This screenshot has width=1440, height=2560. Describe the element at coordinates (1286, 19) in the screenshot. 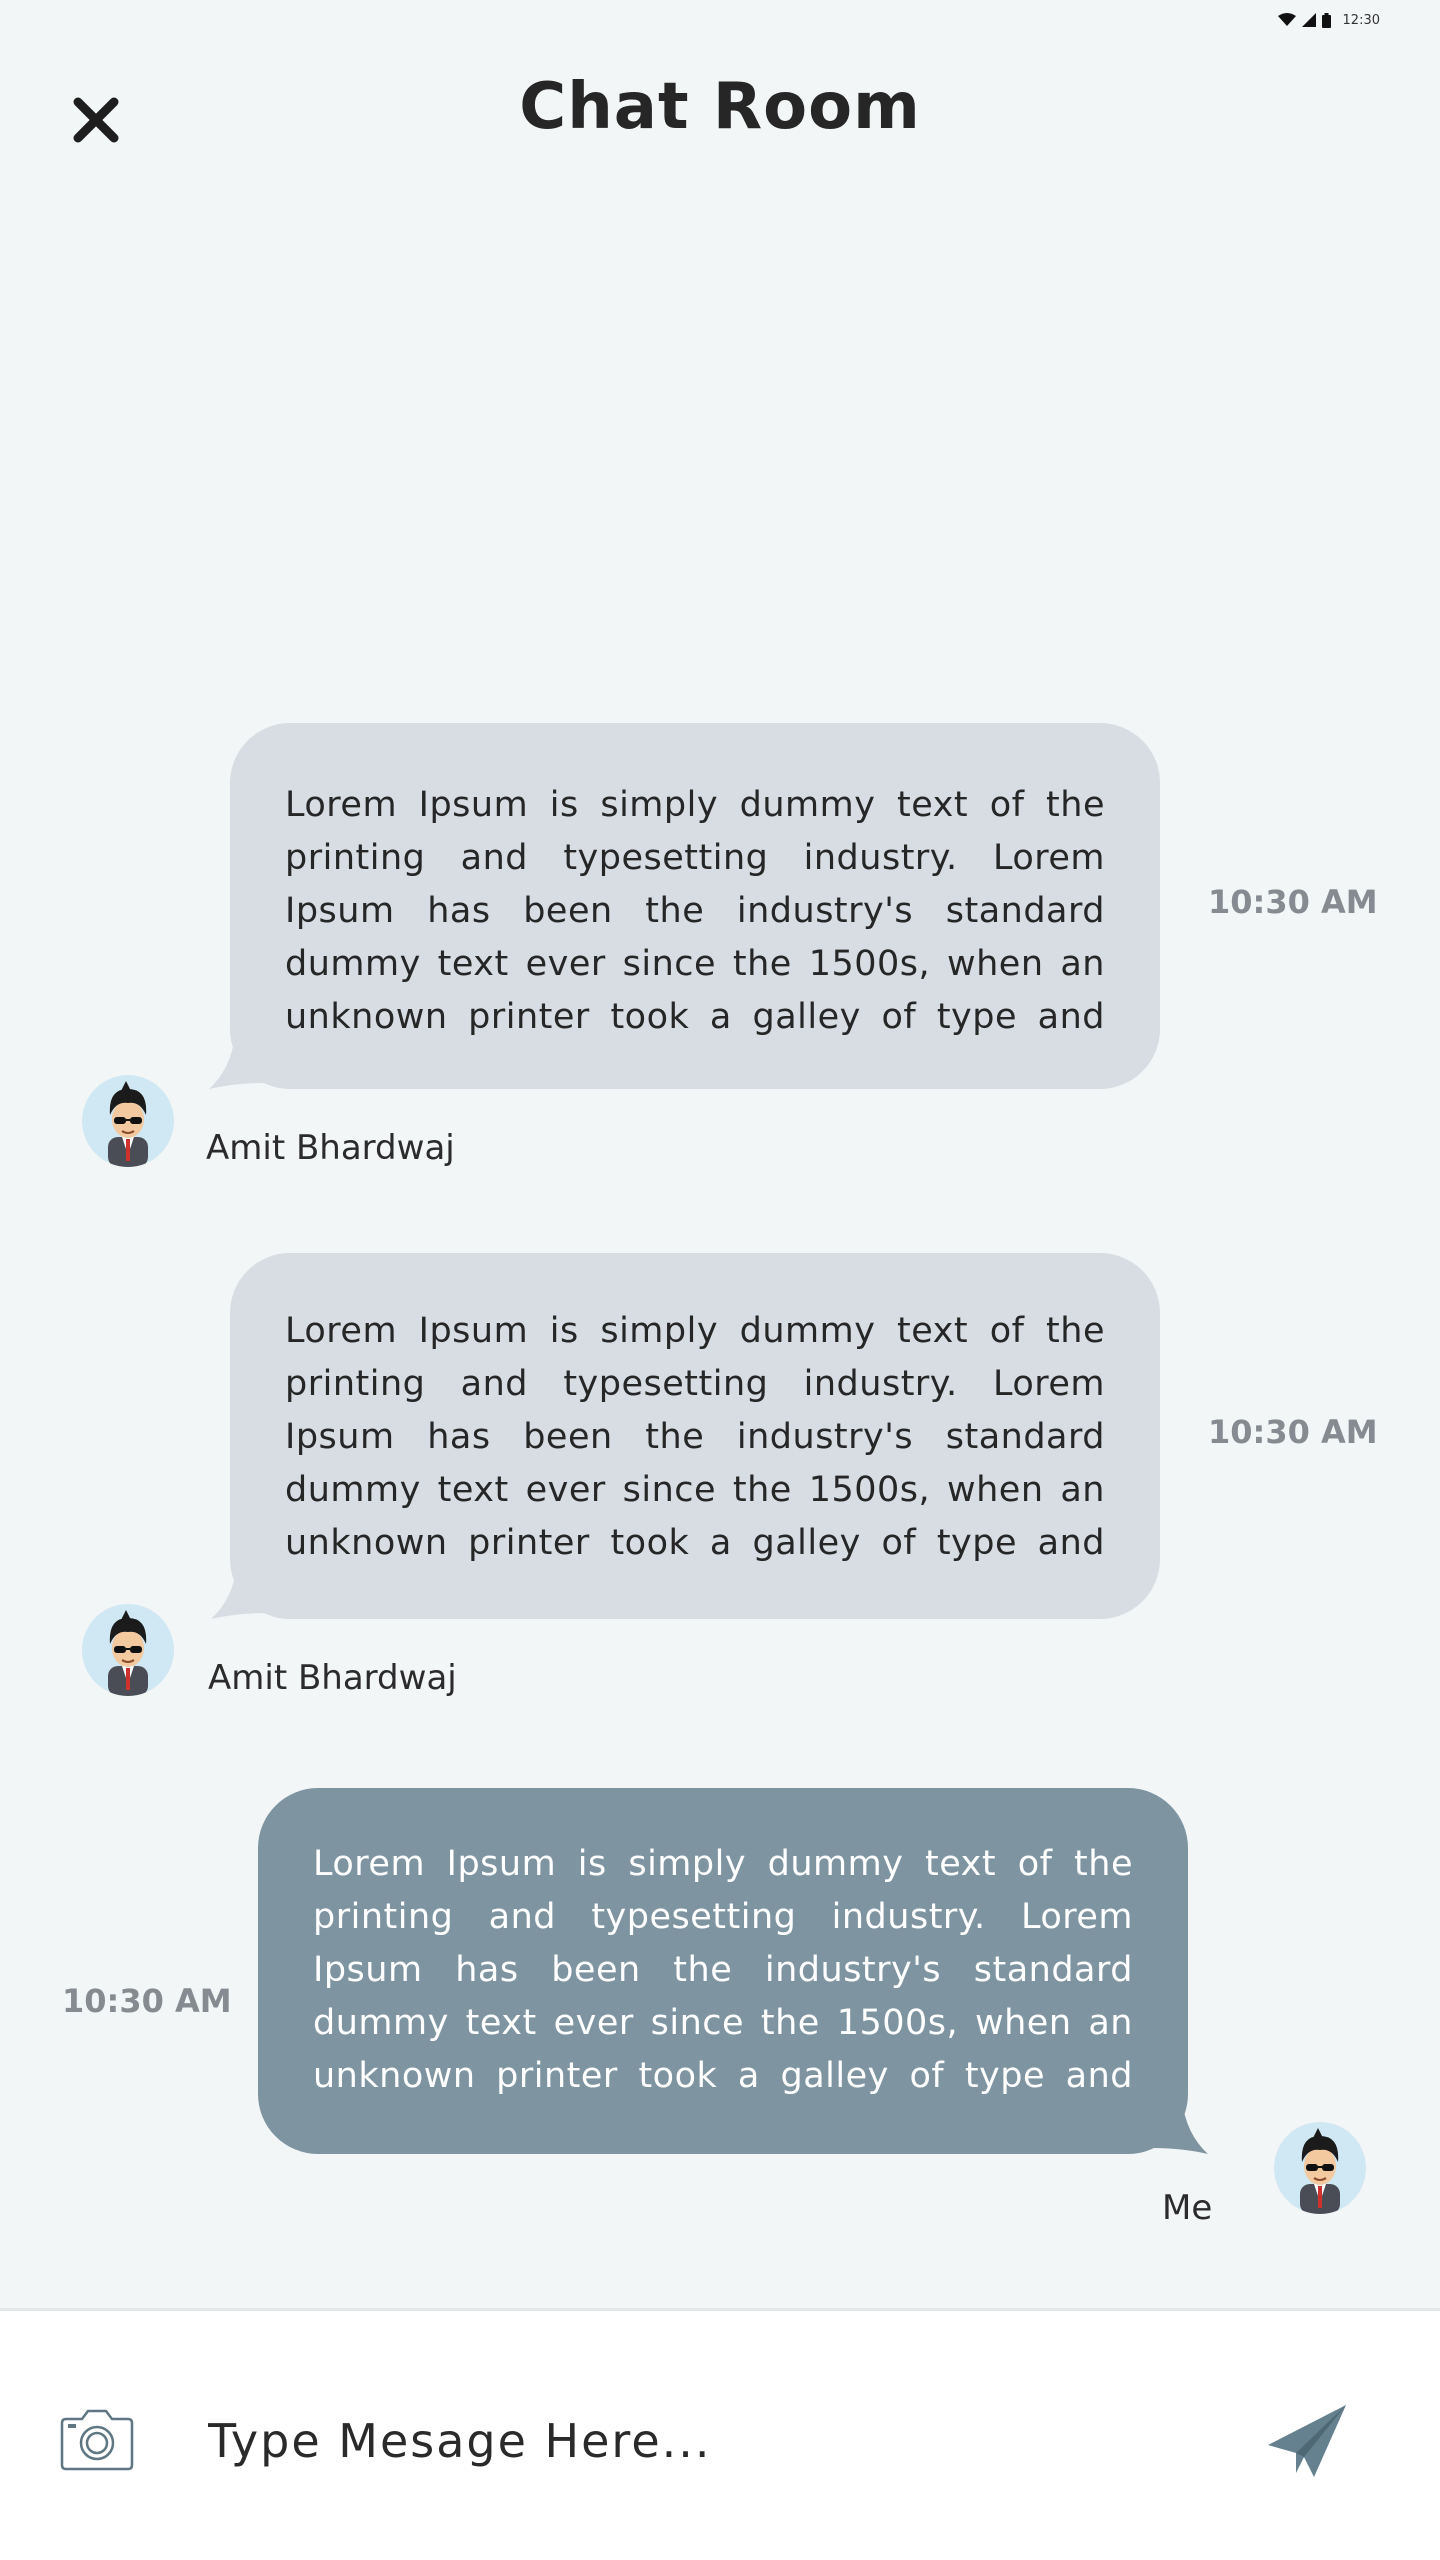

I see `wifi-icon` at that location.